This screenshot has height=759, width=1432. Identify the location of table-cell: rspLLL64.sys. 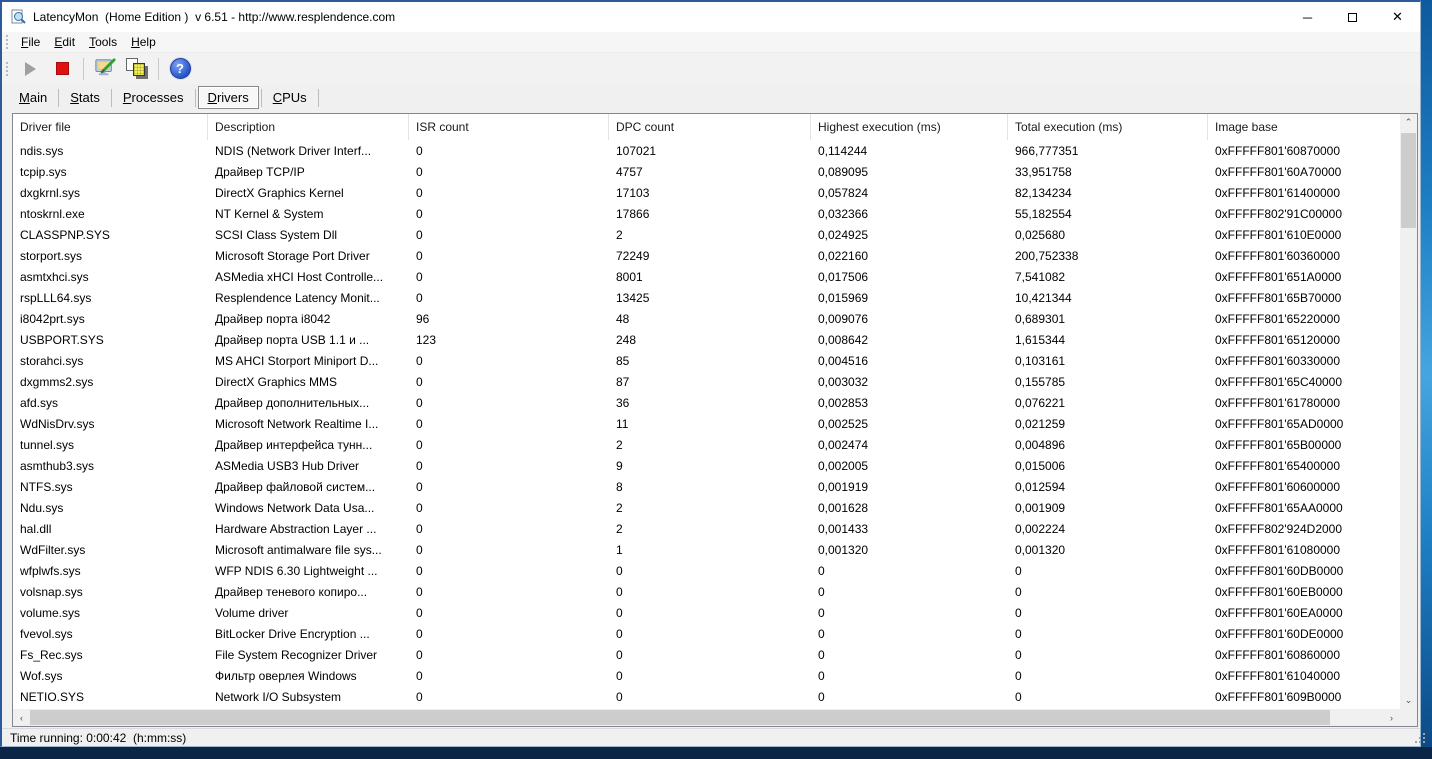
(56, 297).